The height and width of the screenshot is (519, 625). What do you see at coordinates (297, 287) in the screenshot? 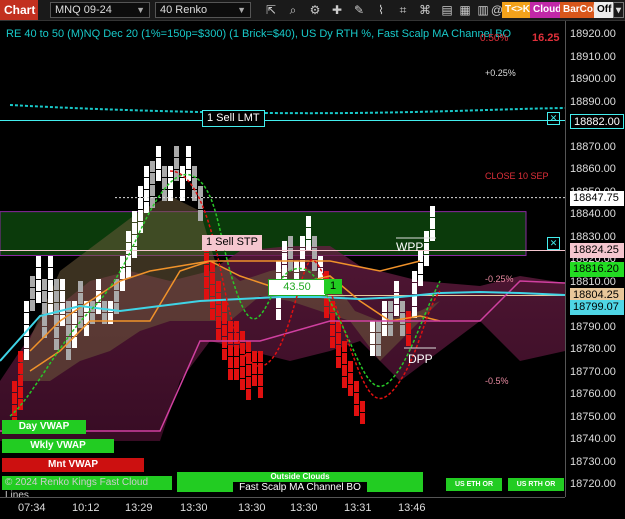
I see `position-price: 43.50` at bounding box center [297, 287].